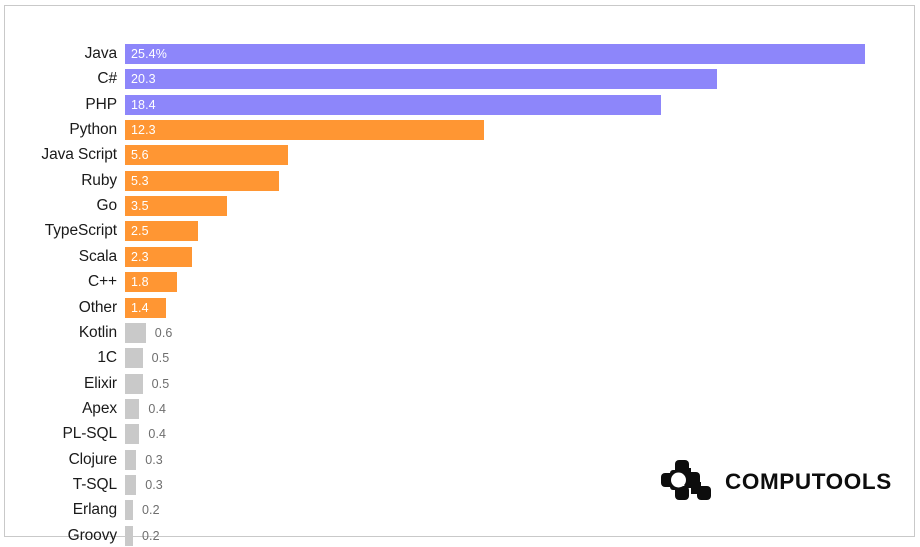 The height and width of the screenshot is (547, 920). Describe the element at coordinates (94, 484) in the screenshot. I see `category-label: T-SQL` at that location.